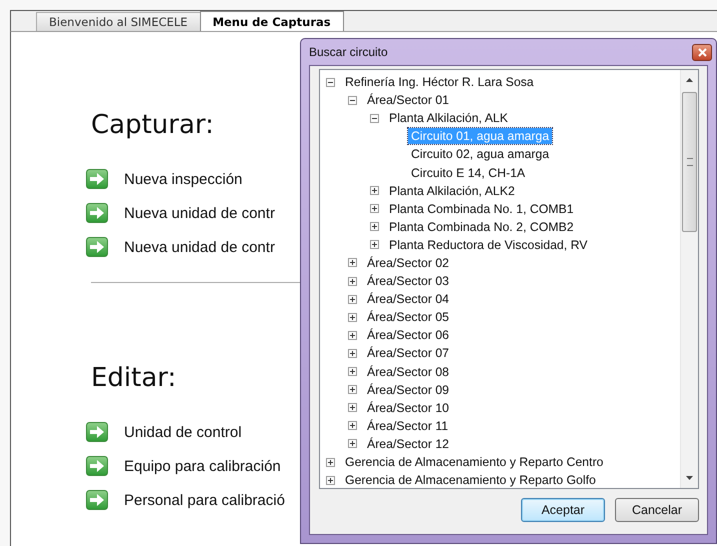 This screenshot has width=717, height=546. I want to click on menu-link: Equipo para calibración, so click(202, 466).